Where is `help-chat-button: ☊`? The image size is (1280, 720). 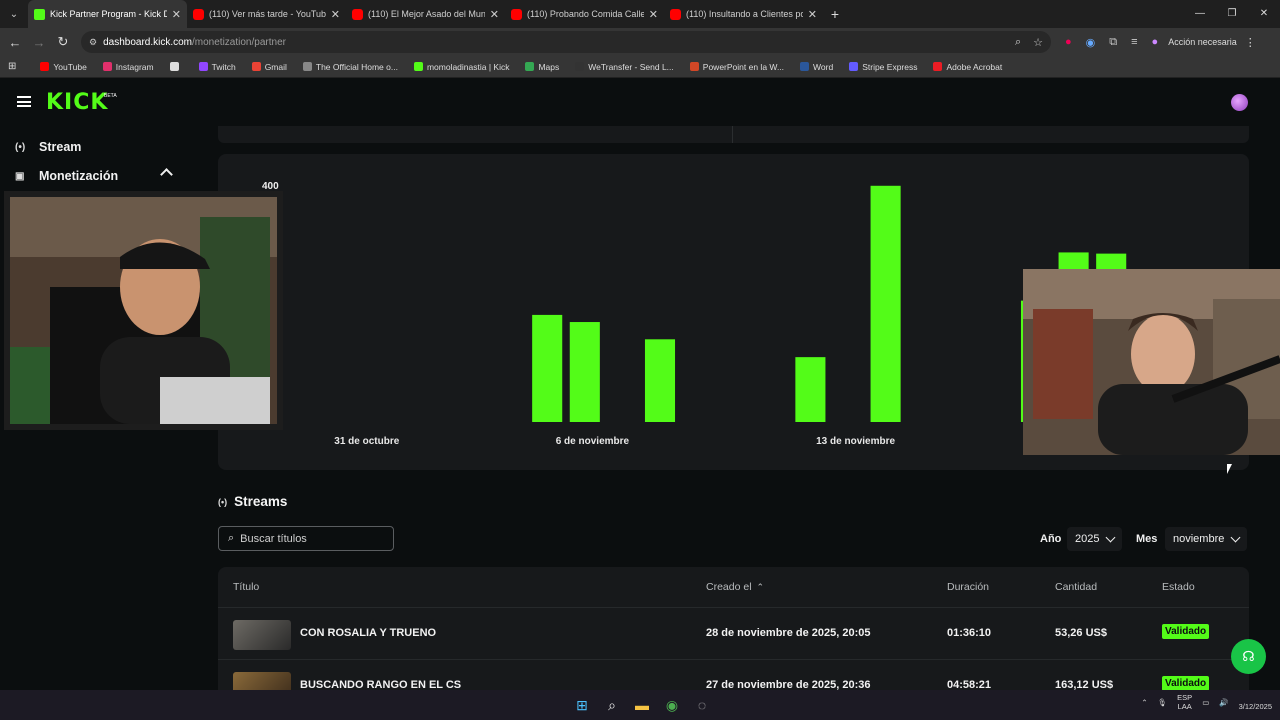
help-chat-button: ☊ is located at coordinates (1248, 656).